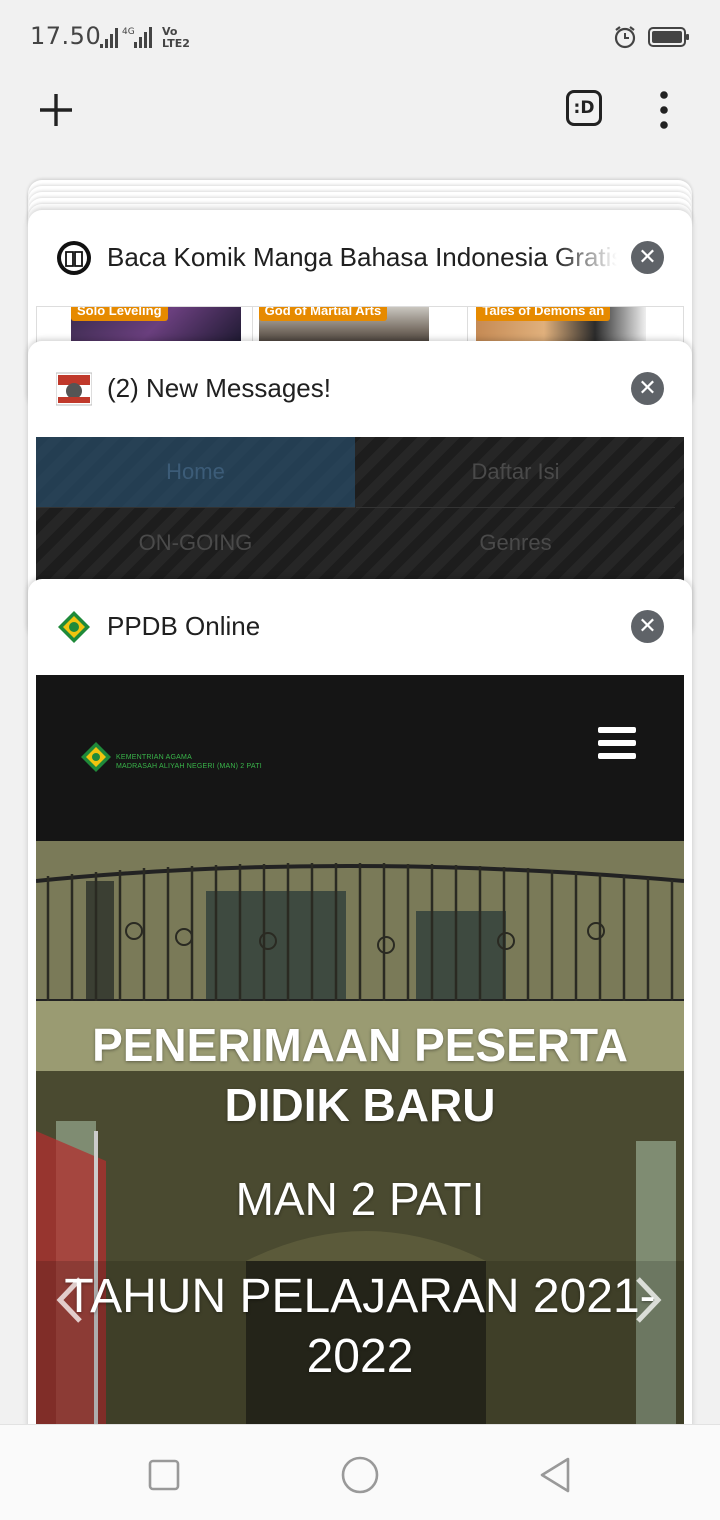  What do you see at coordinates (128, 32) in the screenshot?
I see `network-4g-label: 4G` at bounding box center [128, 32].